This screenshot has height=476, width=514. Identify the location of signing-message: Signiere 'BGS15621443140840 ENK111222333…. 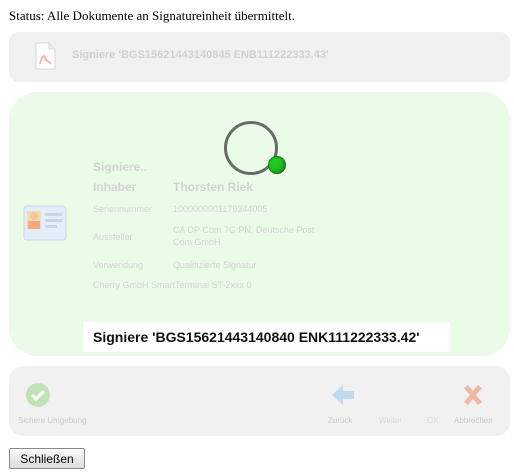
(256, 337).